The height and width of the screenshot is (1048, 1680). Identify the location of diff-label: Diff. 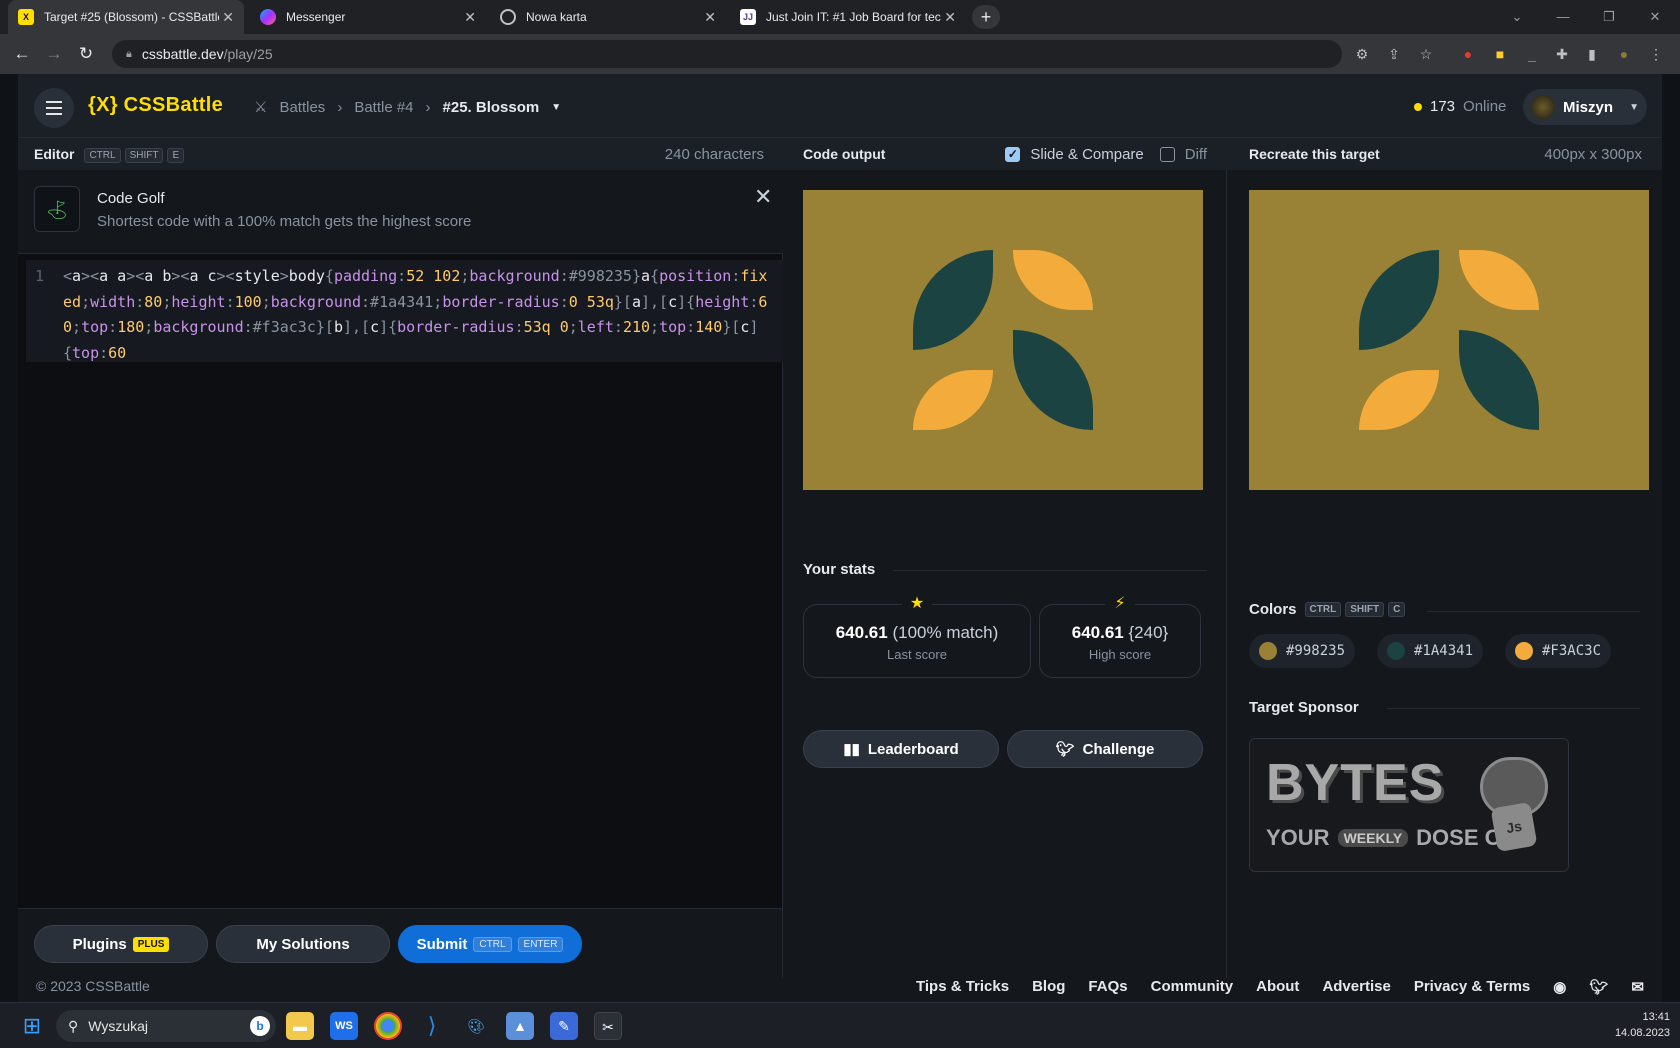
(1195, 154).